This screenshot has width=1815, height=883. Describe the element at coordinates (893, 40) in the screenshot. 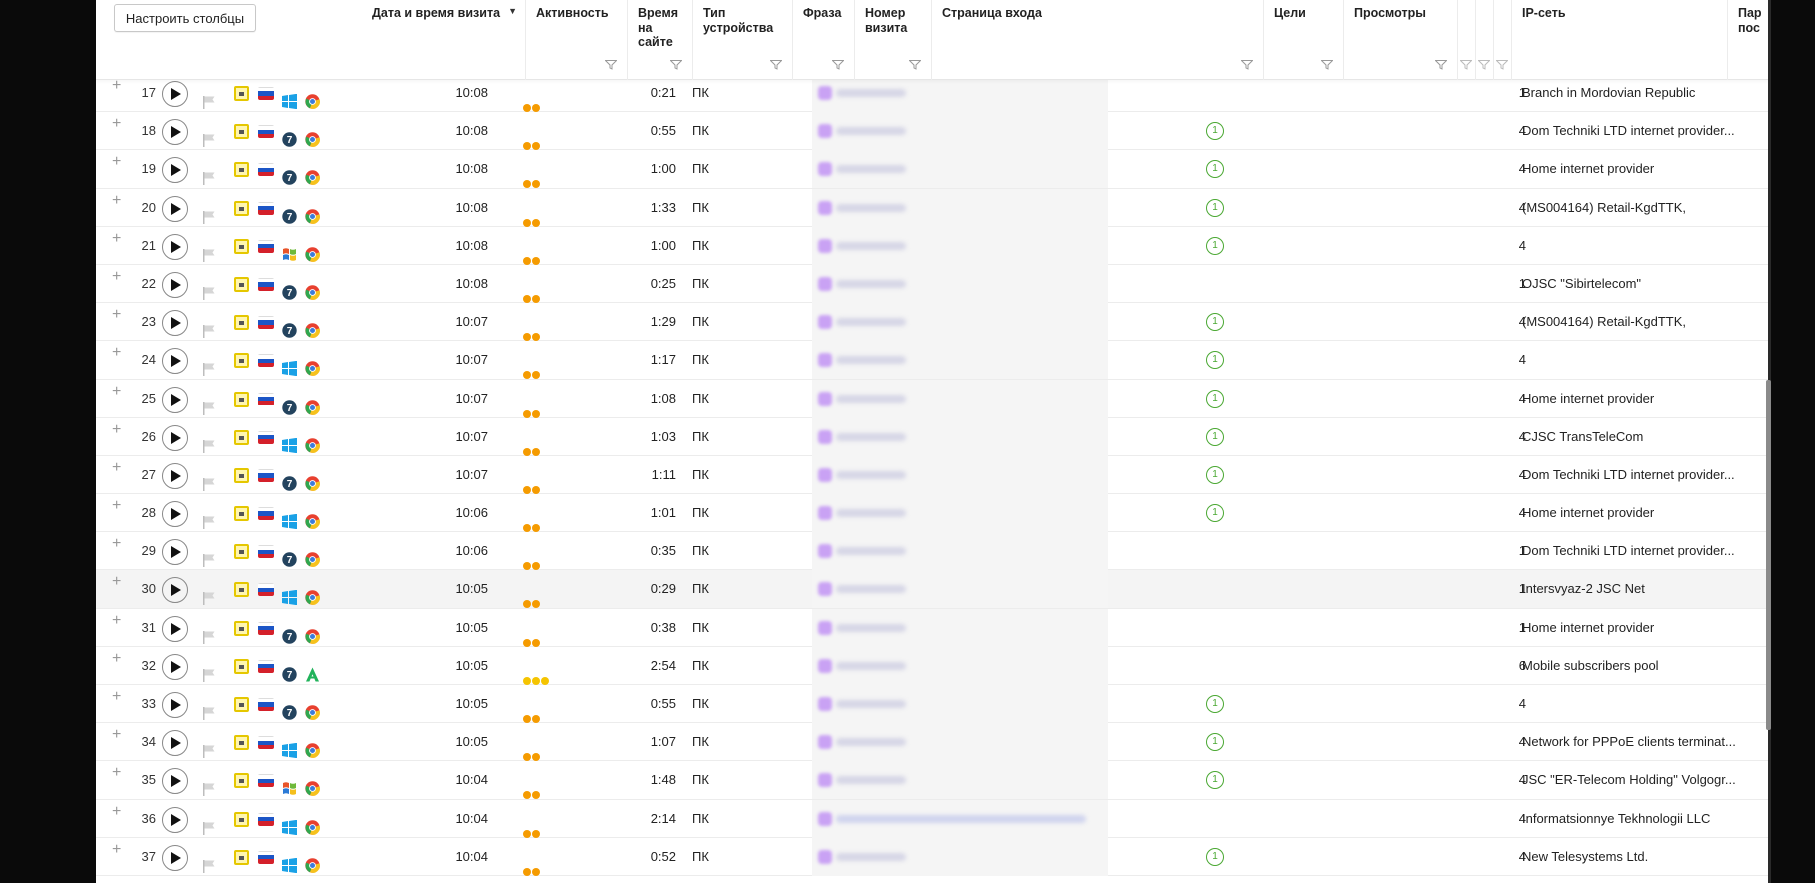

I see `column-visit-number: Номер визита` at that location.